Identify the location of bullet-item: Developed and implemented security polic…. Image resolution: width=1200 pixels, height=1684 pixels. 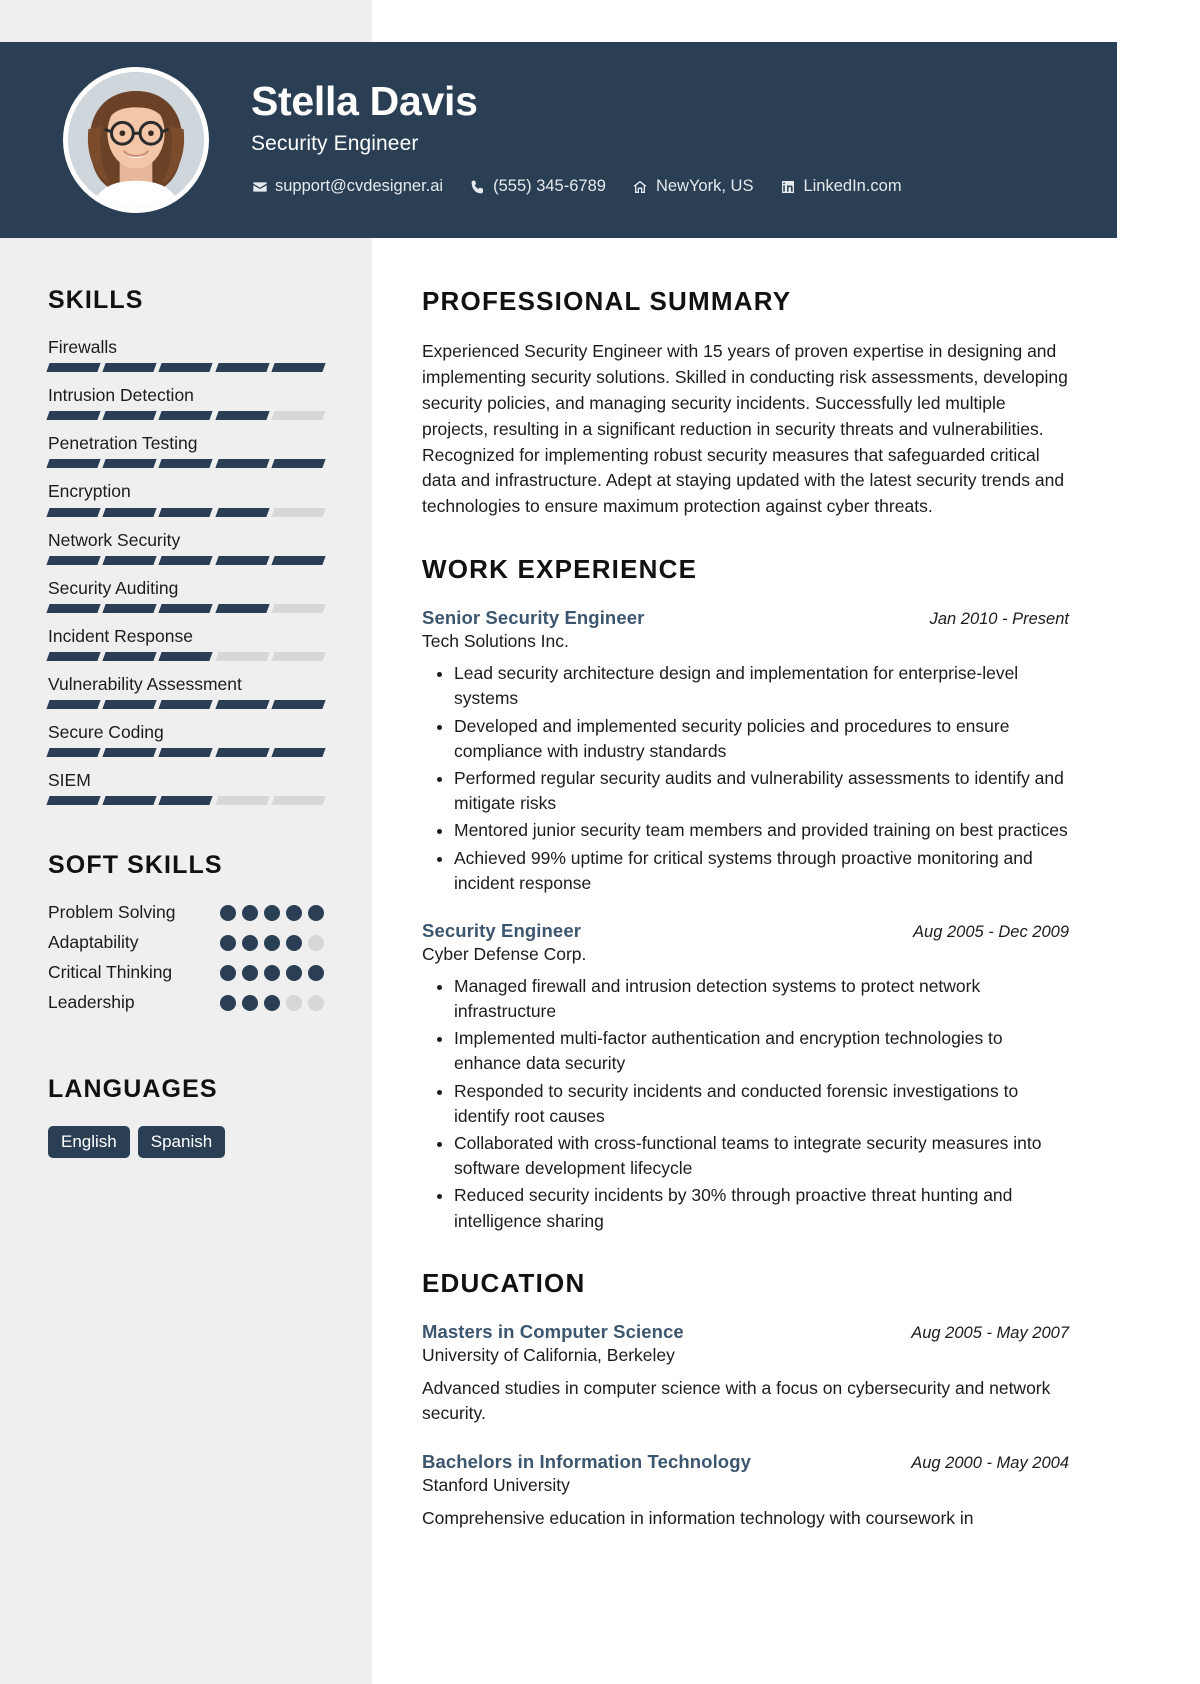
(761, 739).